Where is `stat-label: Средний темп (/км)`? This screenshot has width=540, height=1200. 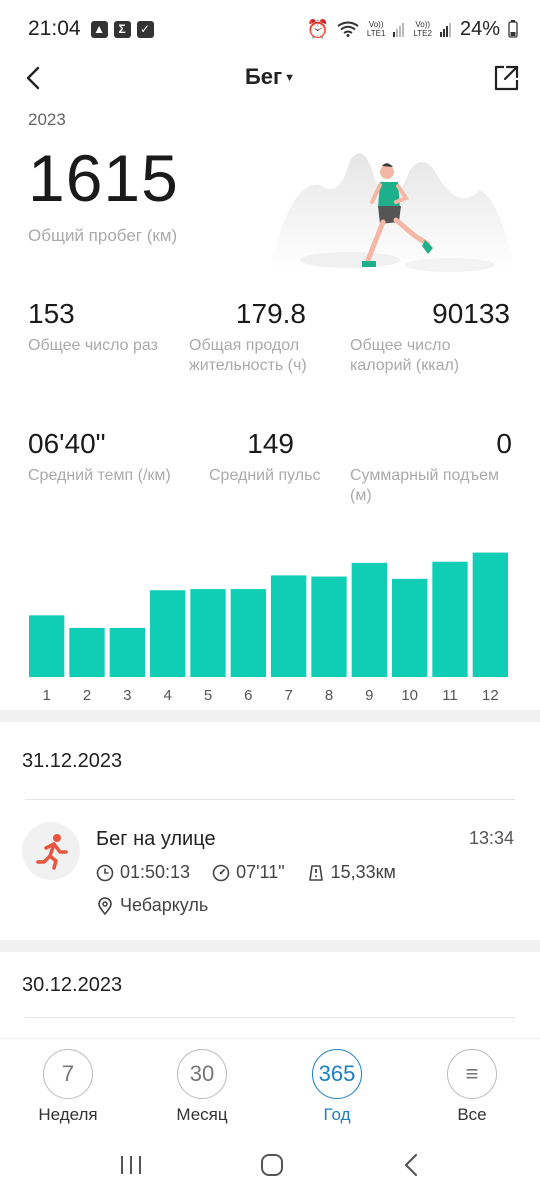 stat-label: Средний темп (/км) is located at coordinates (99, 475).